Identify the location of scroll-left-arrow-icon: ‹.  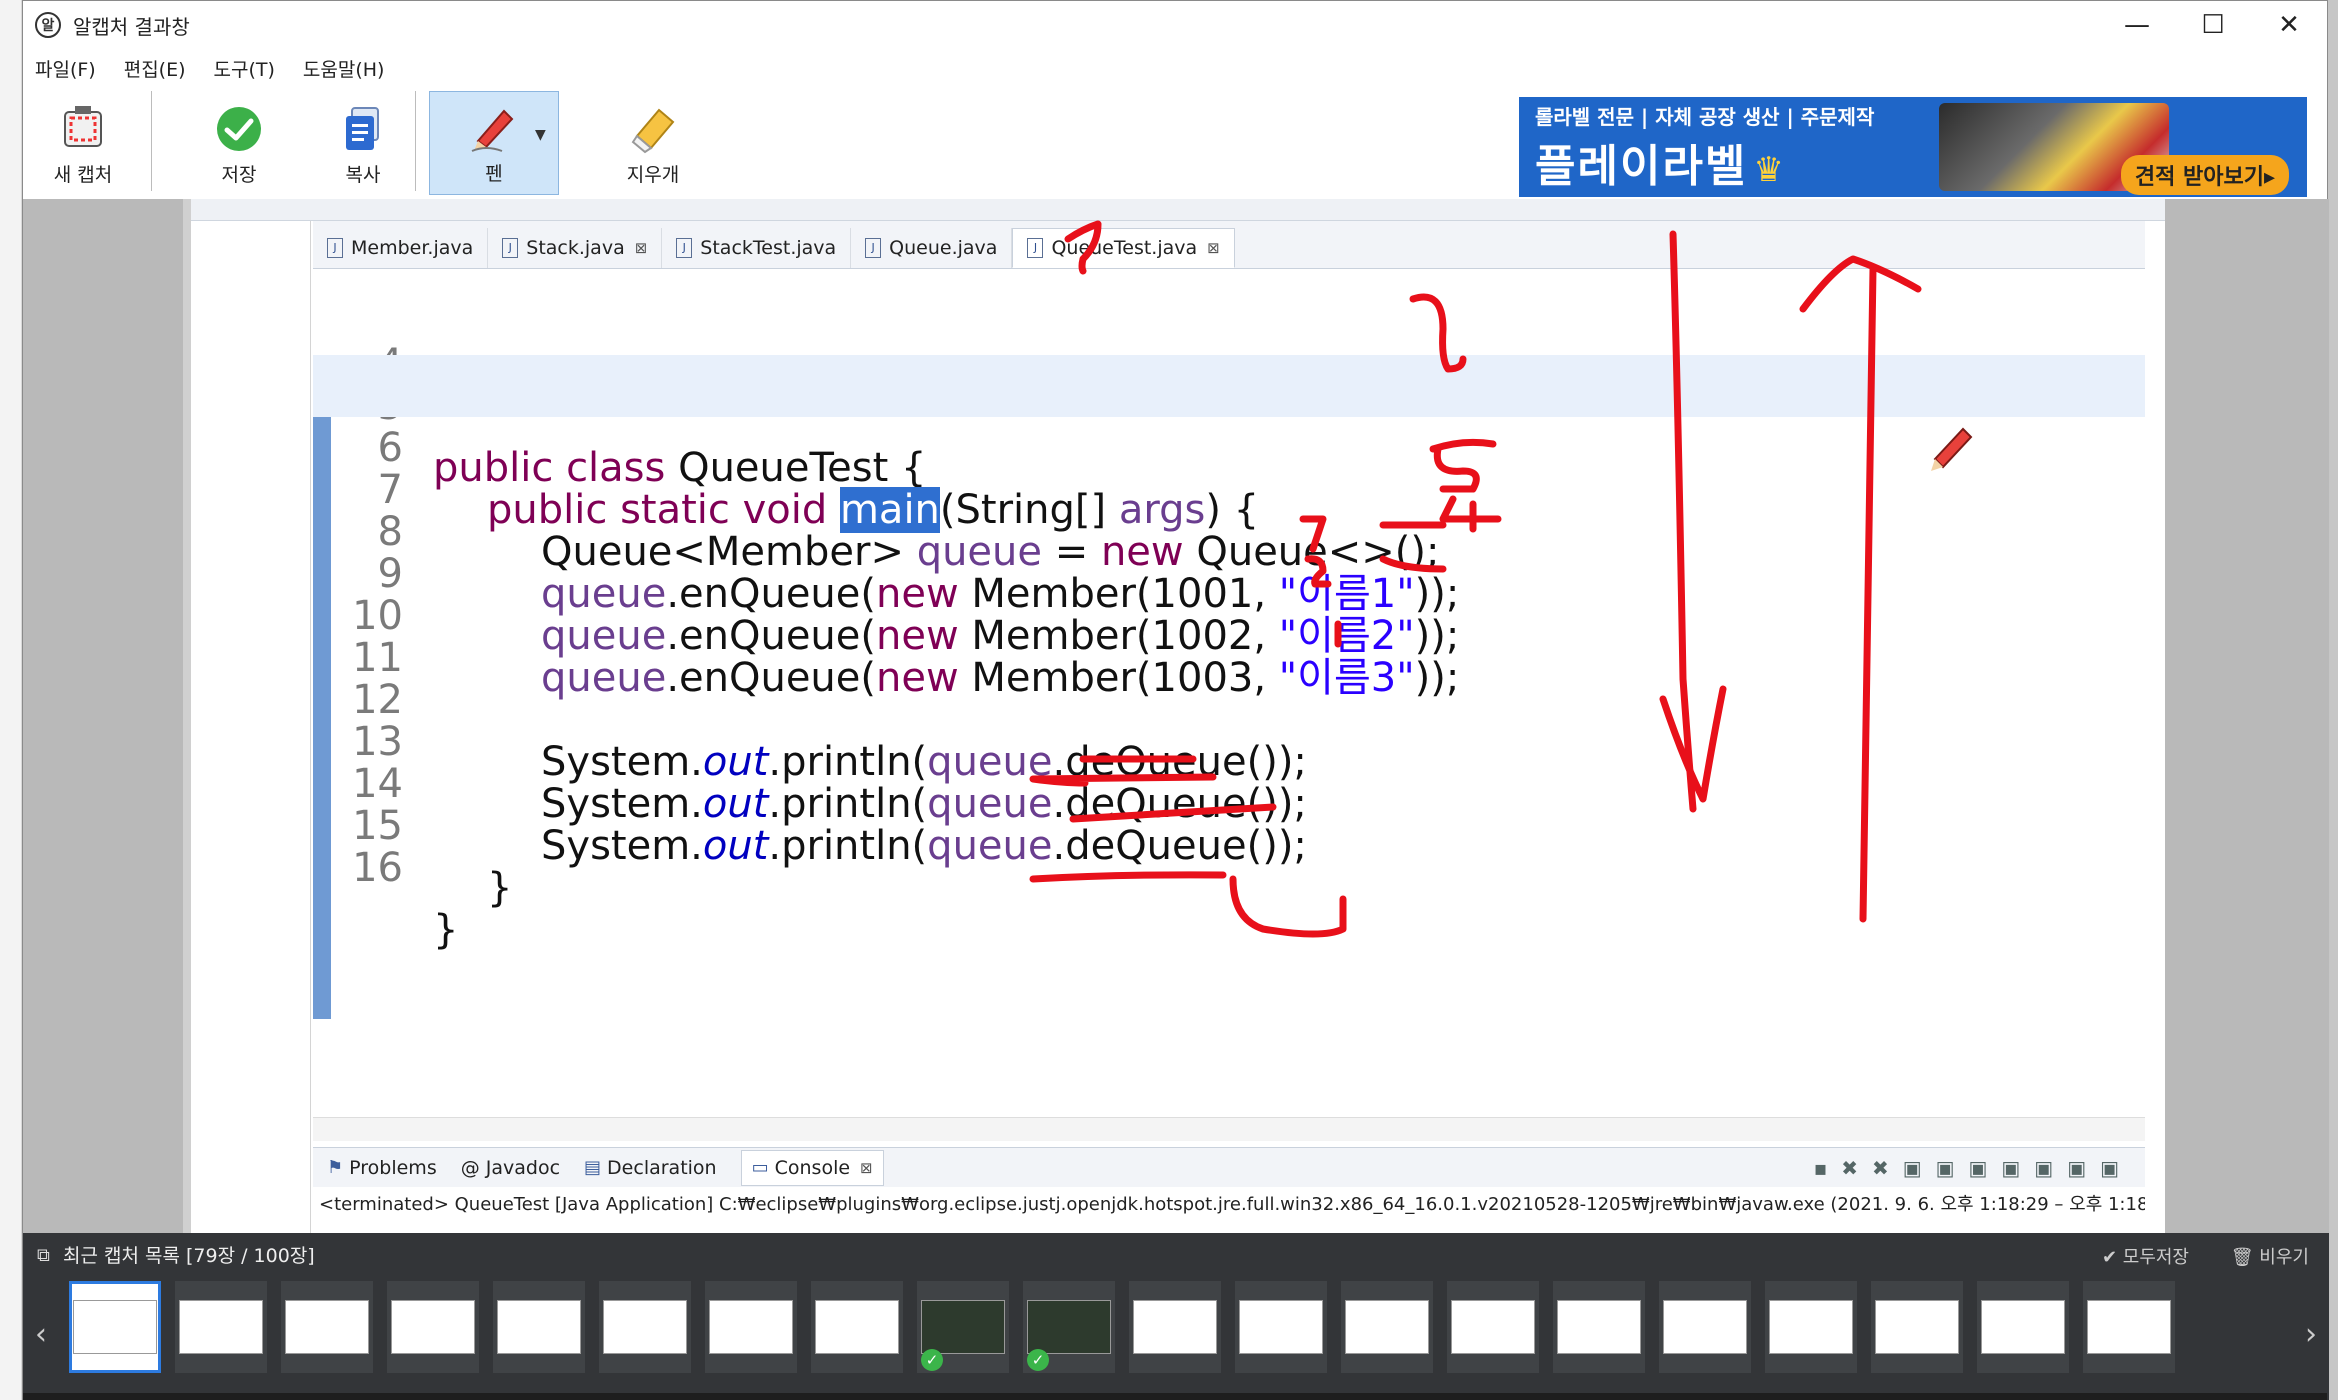
(41, 1334).